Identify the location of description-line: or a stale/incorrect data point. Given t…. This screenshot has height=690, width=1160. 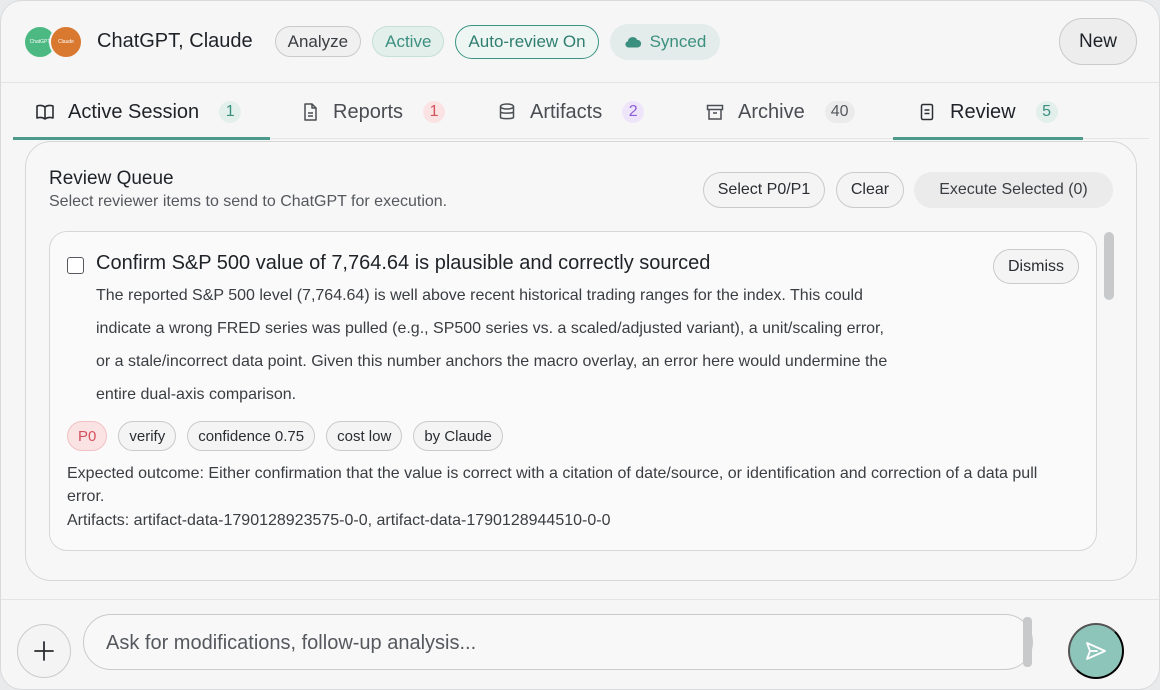
(492, 361).